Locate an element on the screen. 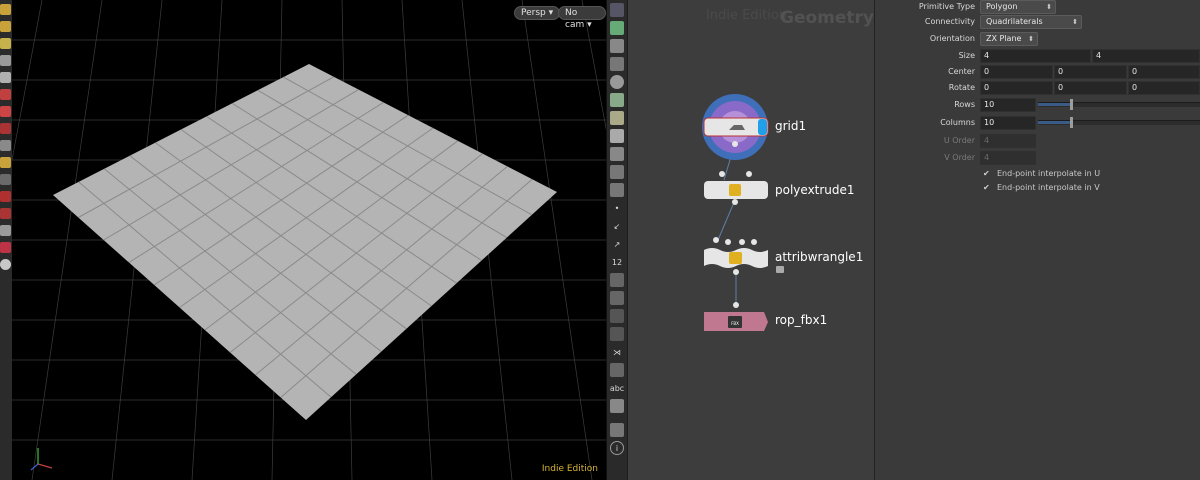 The height and width of the screenshot is (480, 1200). view-icon is located at coordinates (5, 179).